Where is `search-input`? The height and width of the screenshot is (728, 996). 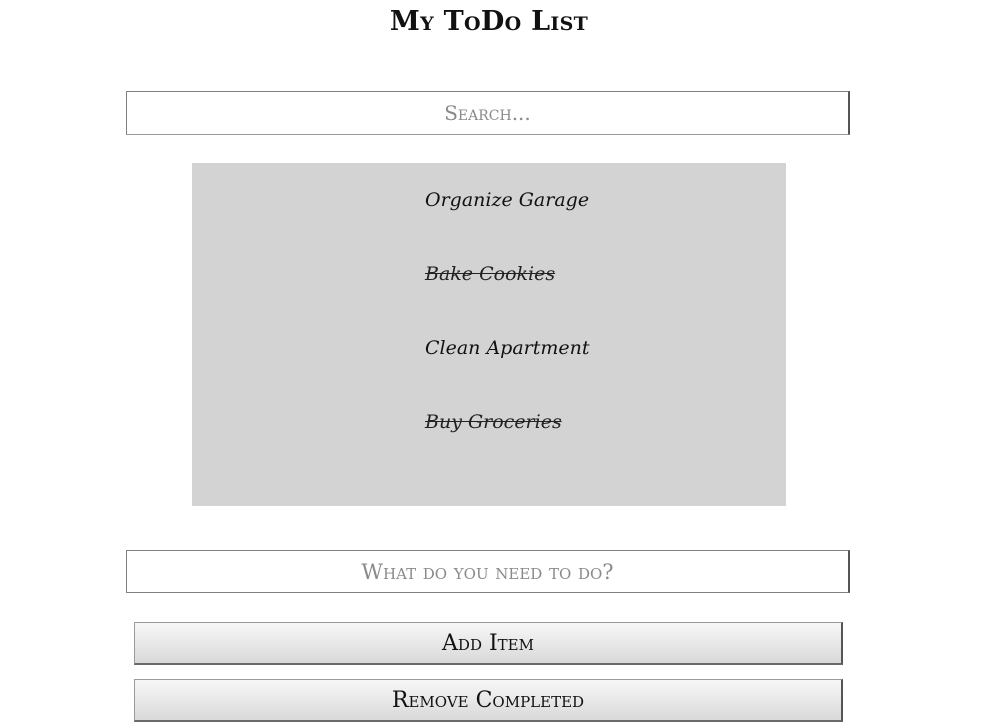 search-input is located at coordinates (488, 113).